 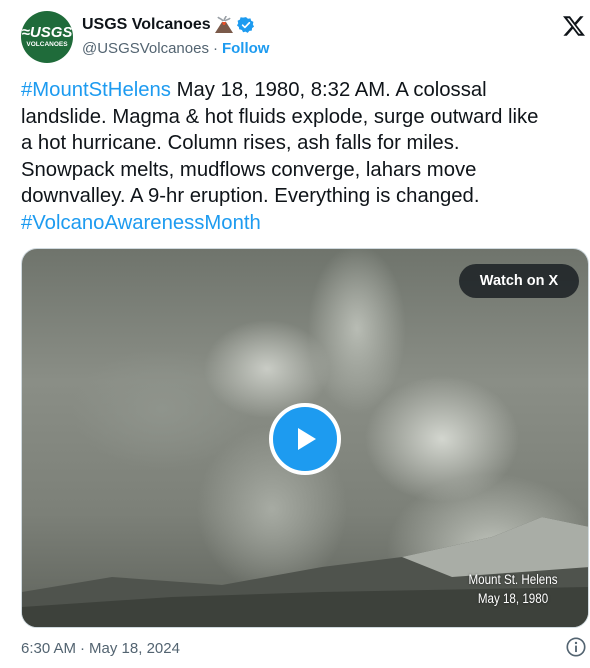 What do you see at coordinates (519, 281) in the screenshot?
I see `watch-on-x-button: Watch on X` at bounding box center [519, 281].